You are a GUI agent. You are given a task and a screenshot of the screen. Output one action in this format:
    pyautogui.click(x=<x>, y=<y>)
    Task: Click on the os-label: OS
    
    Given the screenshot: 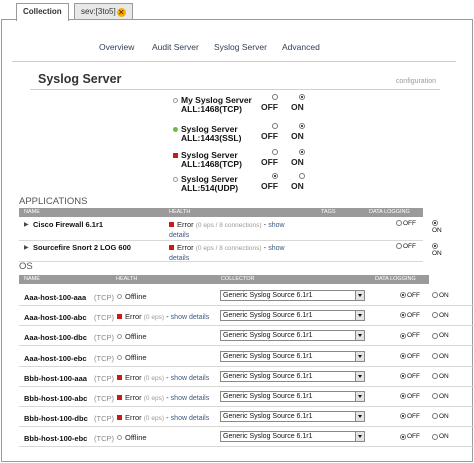 What is the action you would take?
    pyautogui.click(x=26, y=266)
    